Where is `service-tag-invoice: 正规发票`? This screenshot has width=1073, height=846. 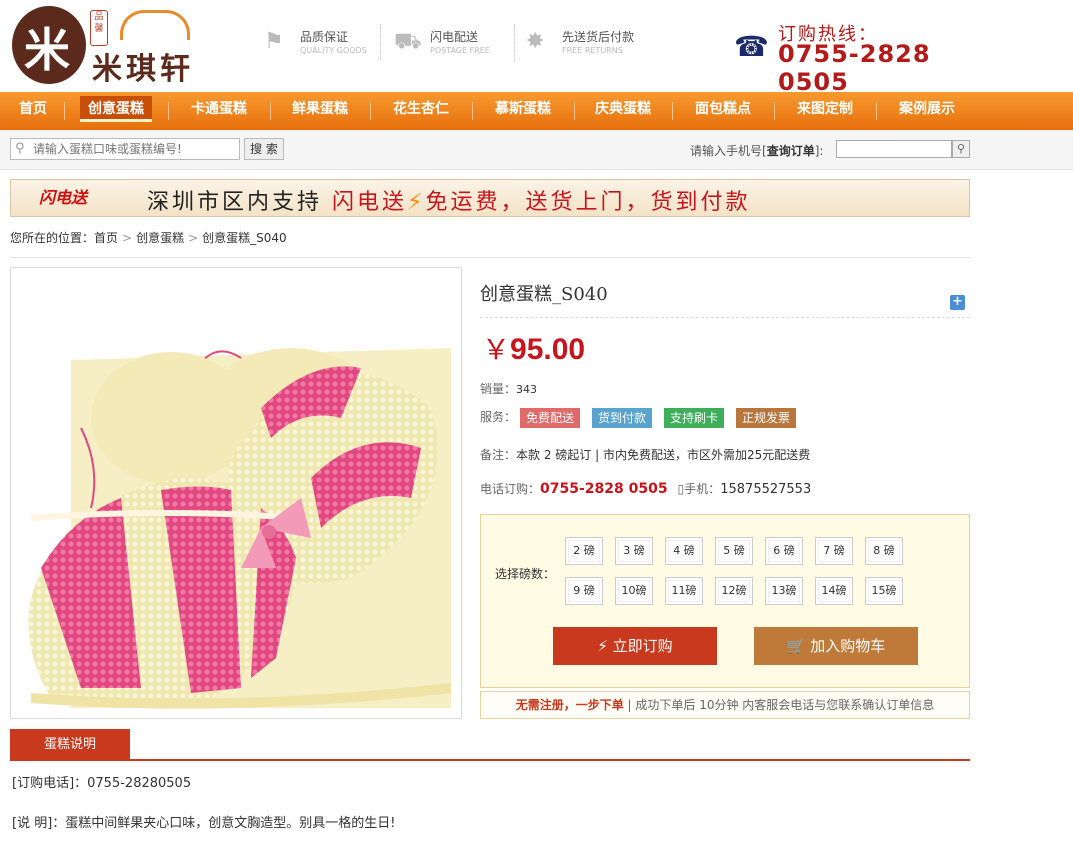
service-tag-invoice: 正规发票 is located at coordinates (766, 418).